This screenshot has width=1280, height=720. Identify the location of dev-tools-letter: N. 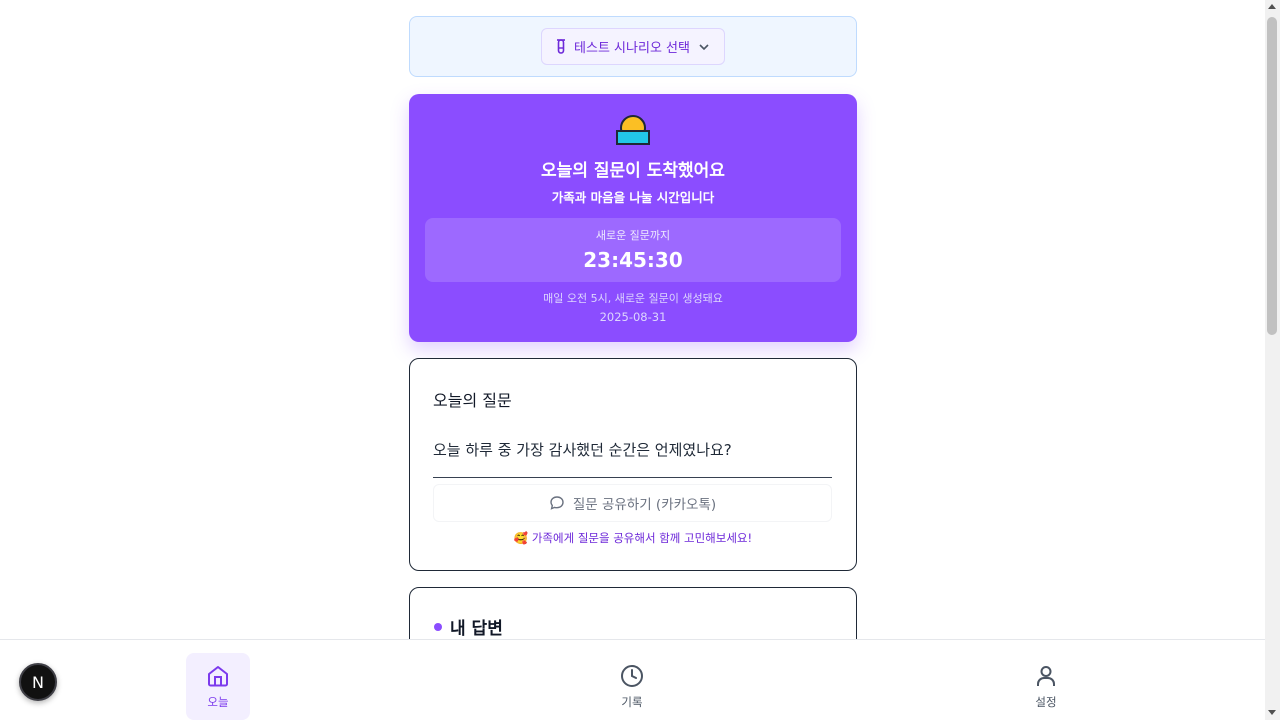
(38, 682).